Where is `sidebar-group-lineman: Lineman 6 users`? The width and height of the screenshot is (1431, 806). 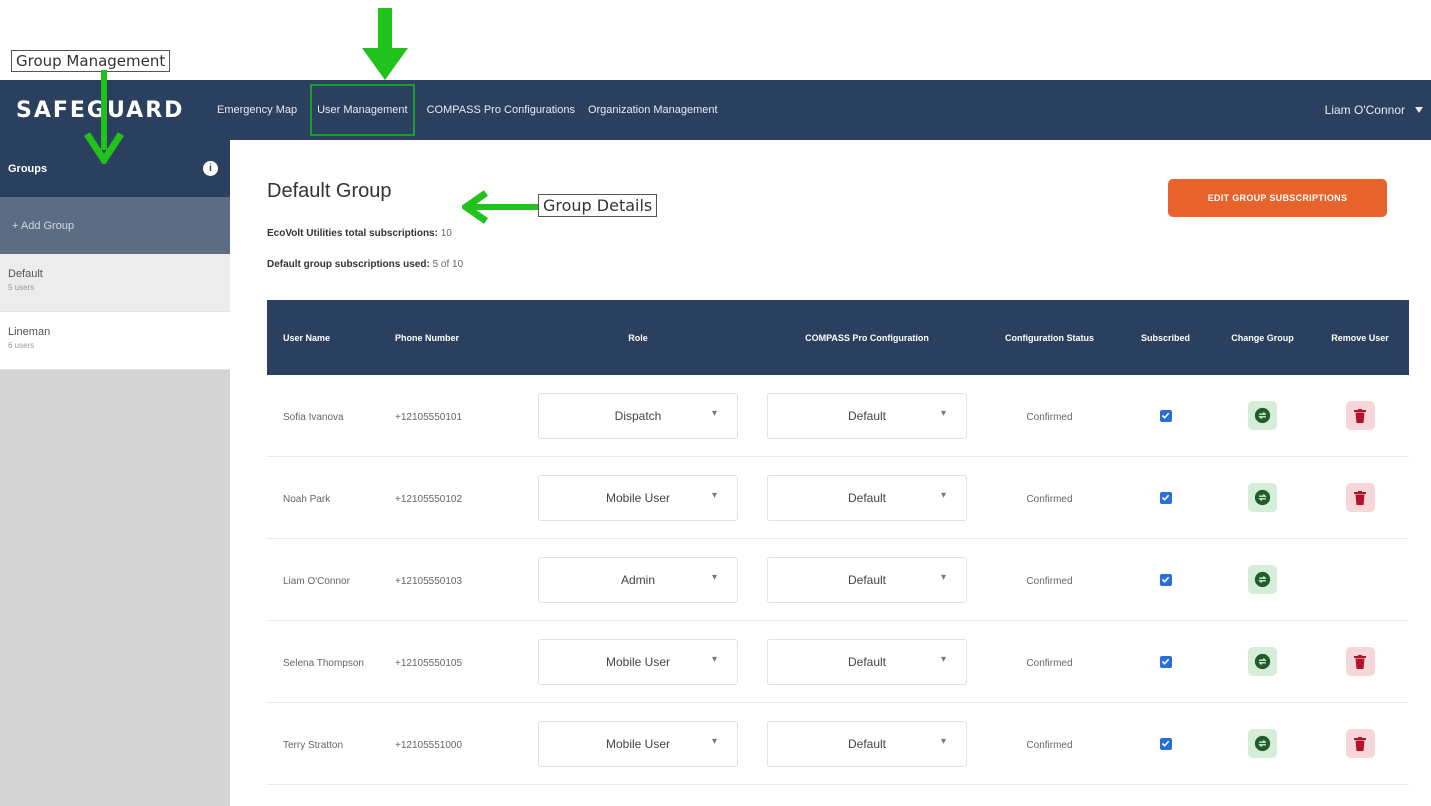
sidebar-group-lineman: Lineman 6 users is located at coordinates (115, 341).